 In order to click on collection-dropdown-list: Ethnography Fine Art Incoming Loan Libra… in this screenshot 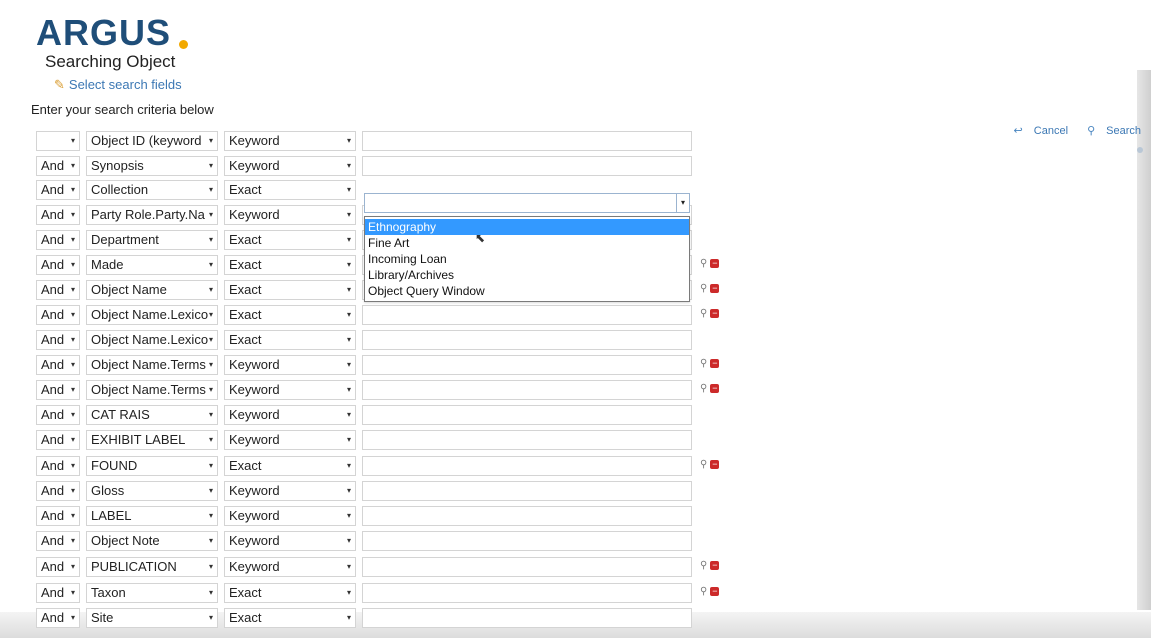, I will do `click(527, 259)`.